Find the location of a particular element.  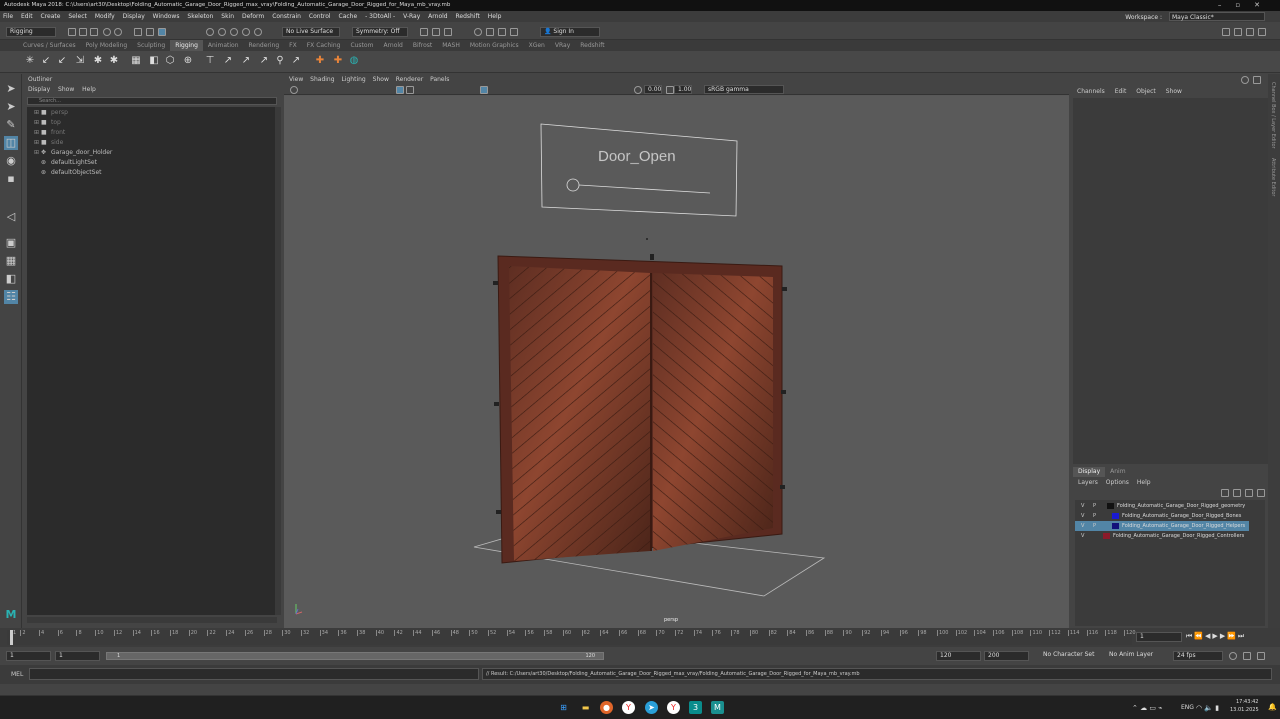

redo-icon is located at coordinates (118, 32).